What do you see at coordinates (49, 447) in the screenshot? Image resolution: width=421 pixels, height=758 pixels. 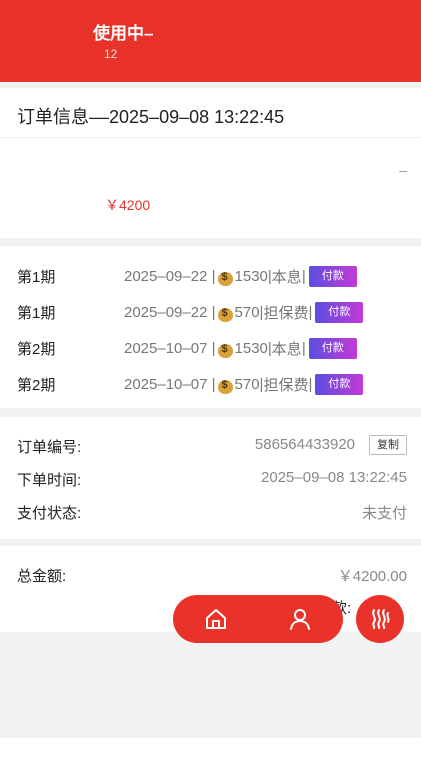 I see `order-number-label: 订单编号:` at bounding box center [49, 447].